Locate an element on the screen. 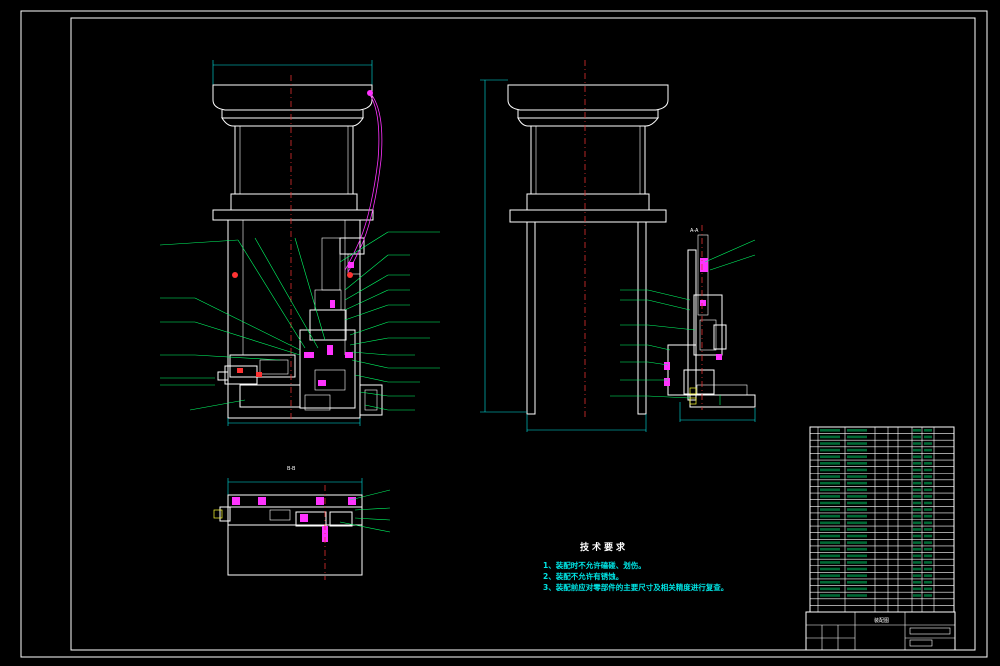 This screenshot has height=666, width=1000. bill-of-materials is located at coordinates (882, 519).